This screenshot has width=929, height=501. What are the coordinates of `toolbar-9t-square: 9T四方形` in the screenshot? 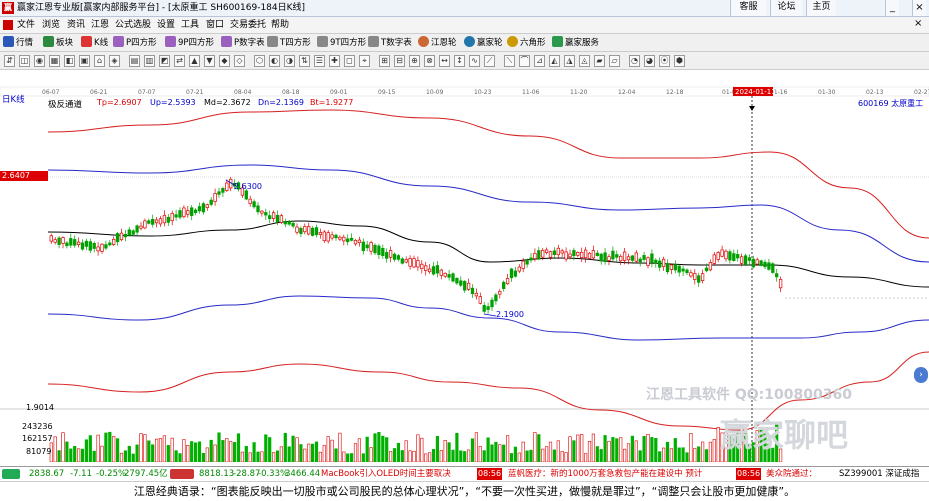 It's located at (341, 43).